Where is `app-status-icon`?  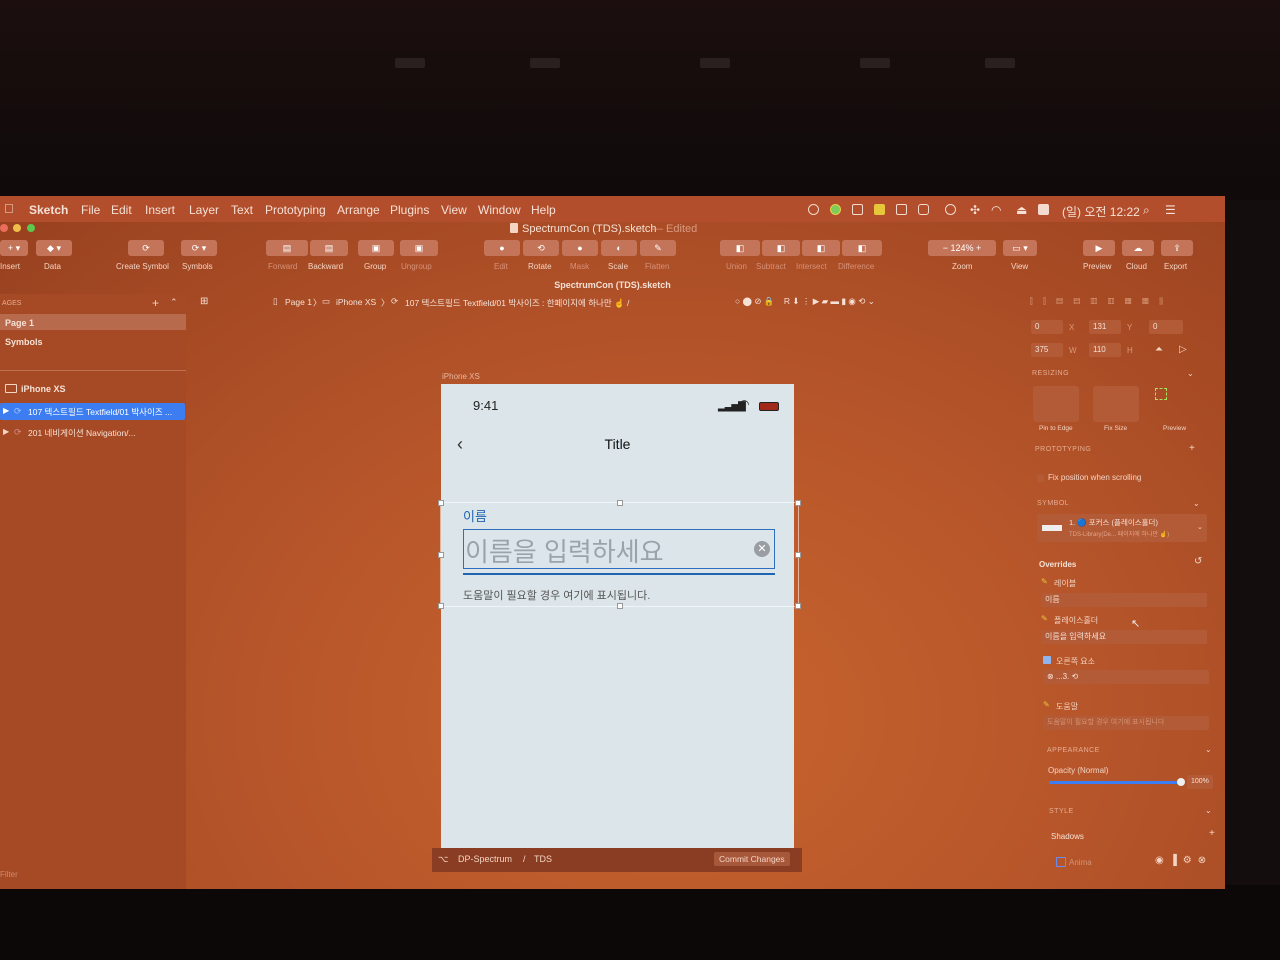 app-status-icon is located at coordinates (835, 209).